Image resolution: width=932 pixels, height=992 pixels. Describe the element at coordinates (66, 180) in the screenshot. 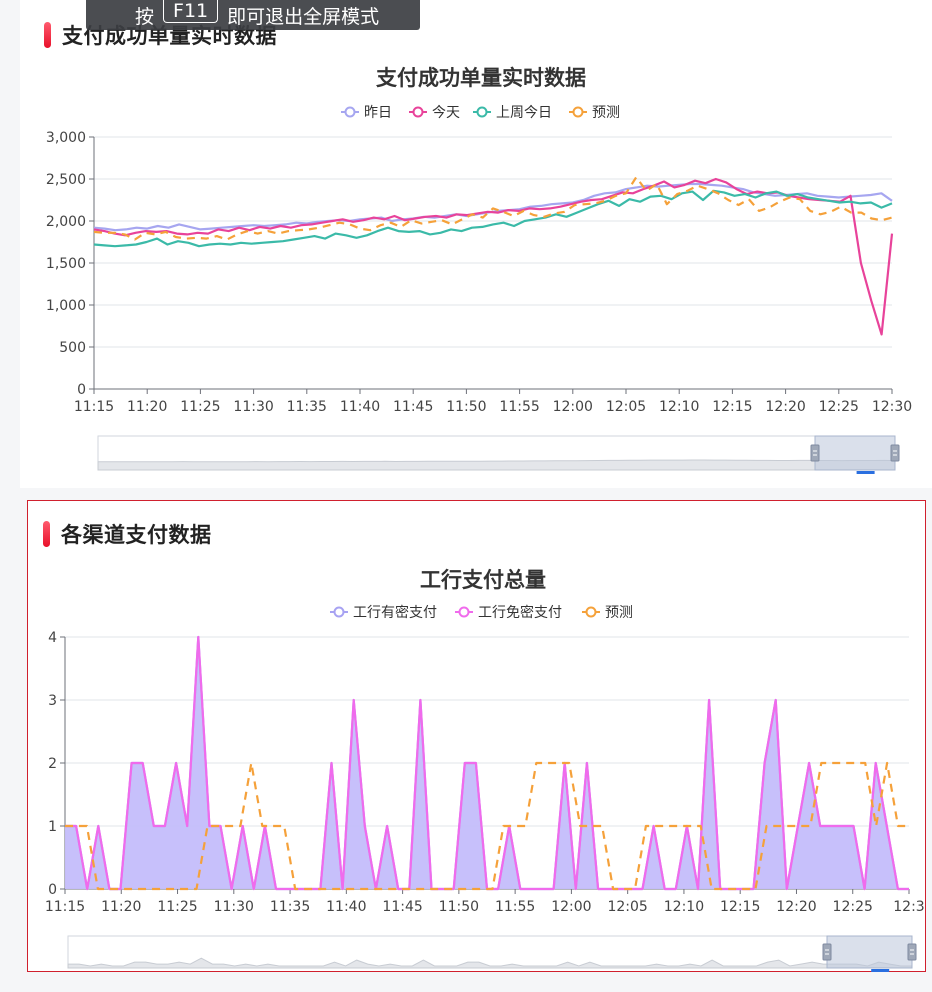

I see `y-tick-label: 2,500` at that location.